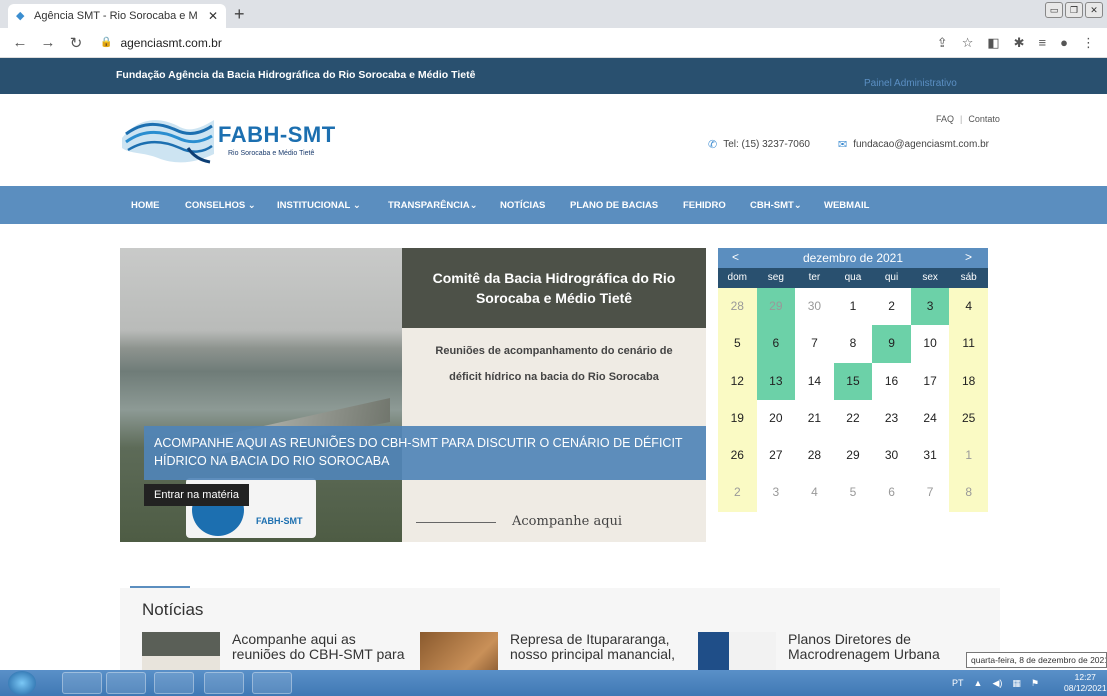 The image size is (1107, 696). Describe the element at coordinates (945, 119) in the screenshot. I see `faq-link: FAQ` at that location.